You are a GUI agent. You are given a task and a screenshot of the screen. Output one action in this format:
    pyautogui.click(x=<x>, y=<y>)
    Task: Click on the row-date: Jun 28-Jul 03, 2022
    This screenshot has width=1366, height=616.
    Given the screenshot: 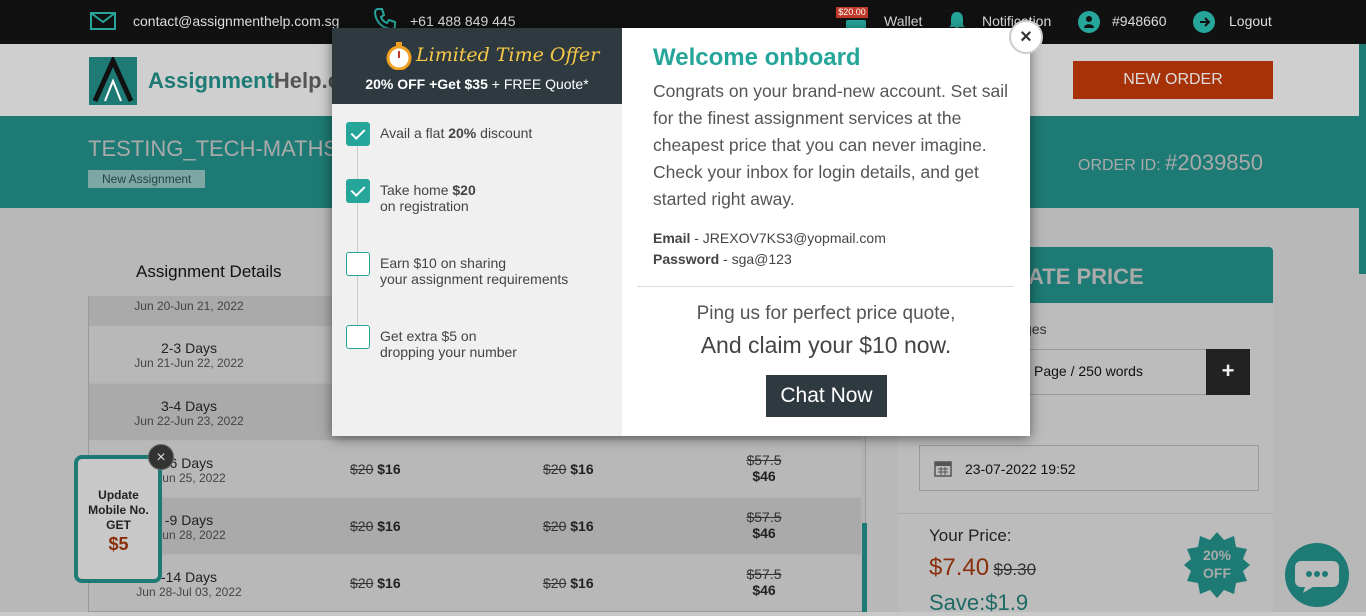 What is the action you would take?
    pyautogui.click(x=189, y=592)
    